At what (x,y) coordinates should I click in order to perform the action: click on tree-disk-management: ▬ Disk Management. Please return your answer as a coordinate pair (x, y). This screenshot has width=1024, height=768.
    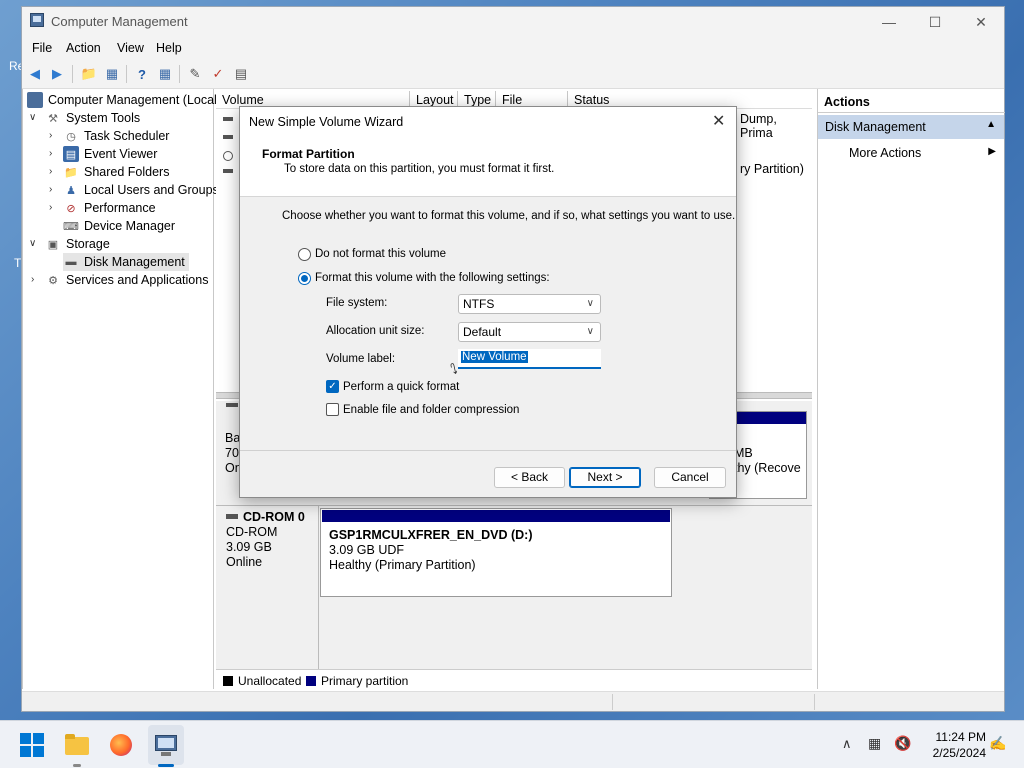
    Looking at the image, I should click on (126, 262).